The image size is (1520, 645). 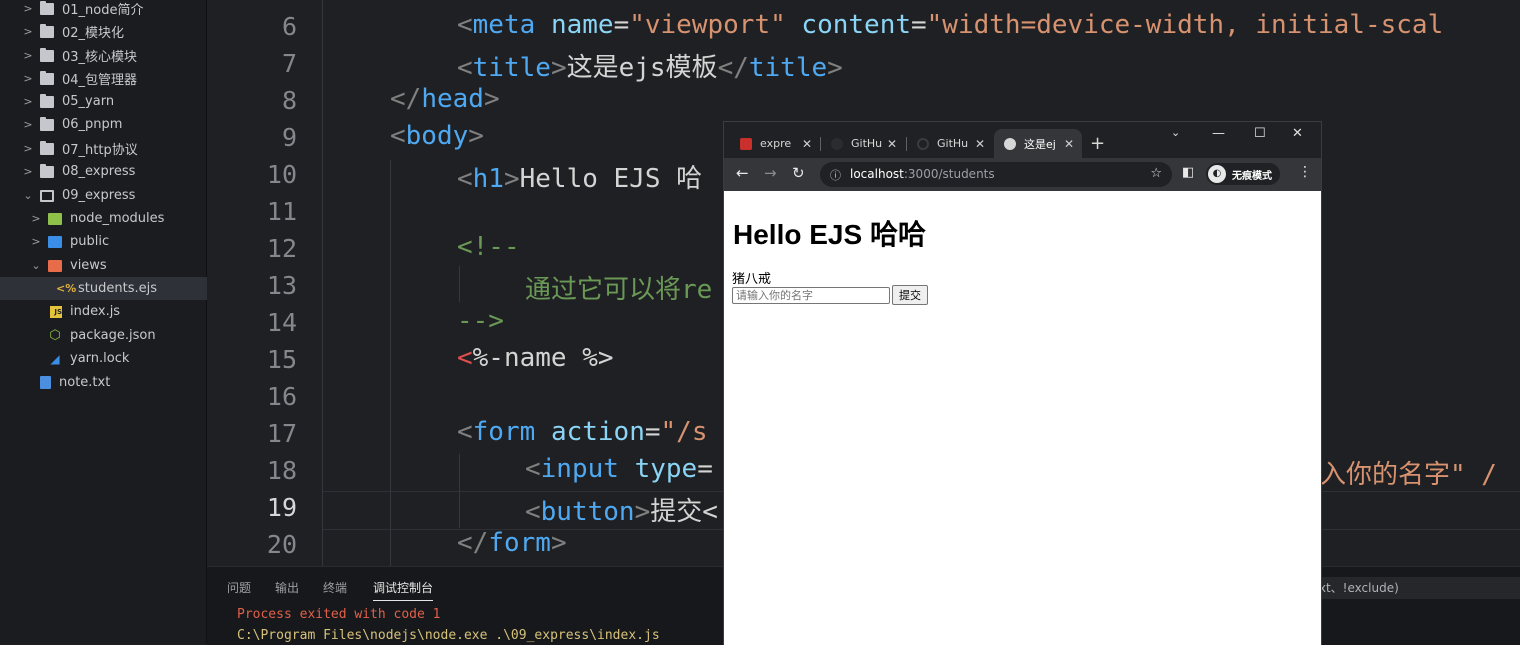 What do you see at coordinates (92, 124) in the screenshot?
I see `tree-item-label: 06_pnpm` at bounding box center [92, 124].